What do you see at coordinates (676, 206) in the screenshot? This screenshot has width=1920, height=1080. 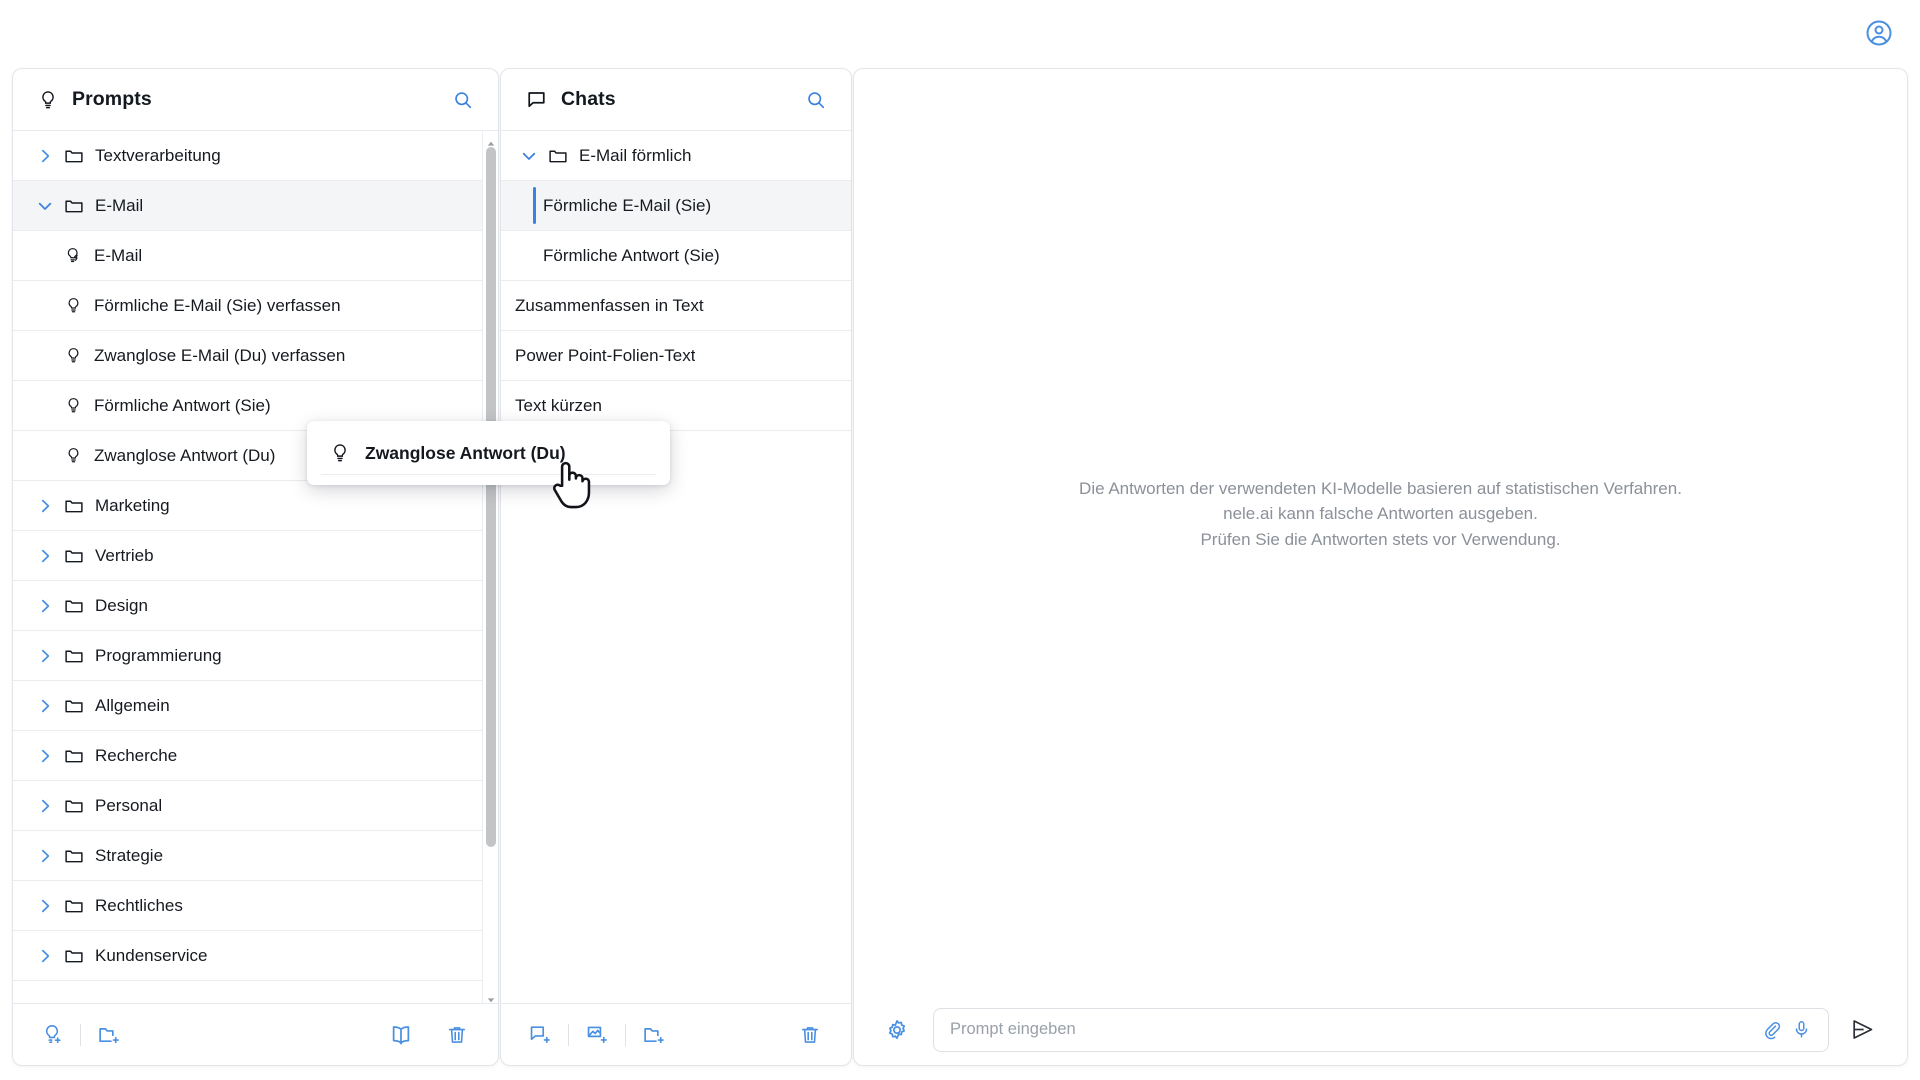 I see `chat-item-row: Förmliche E-Mail (Sie)` at bounding box center [676, 206].